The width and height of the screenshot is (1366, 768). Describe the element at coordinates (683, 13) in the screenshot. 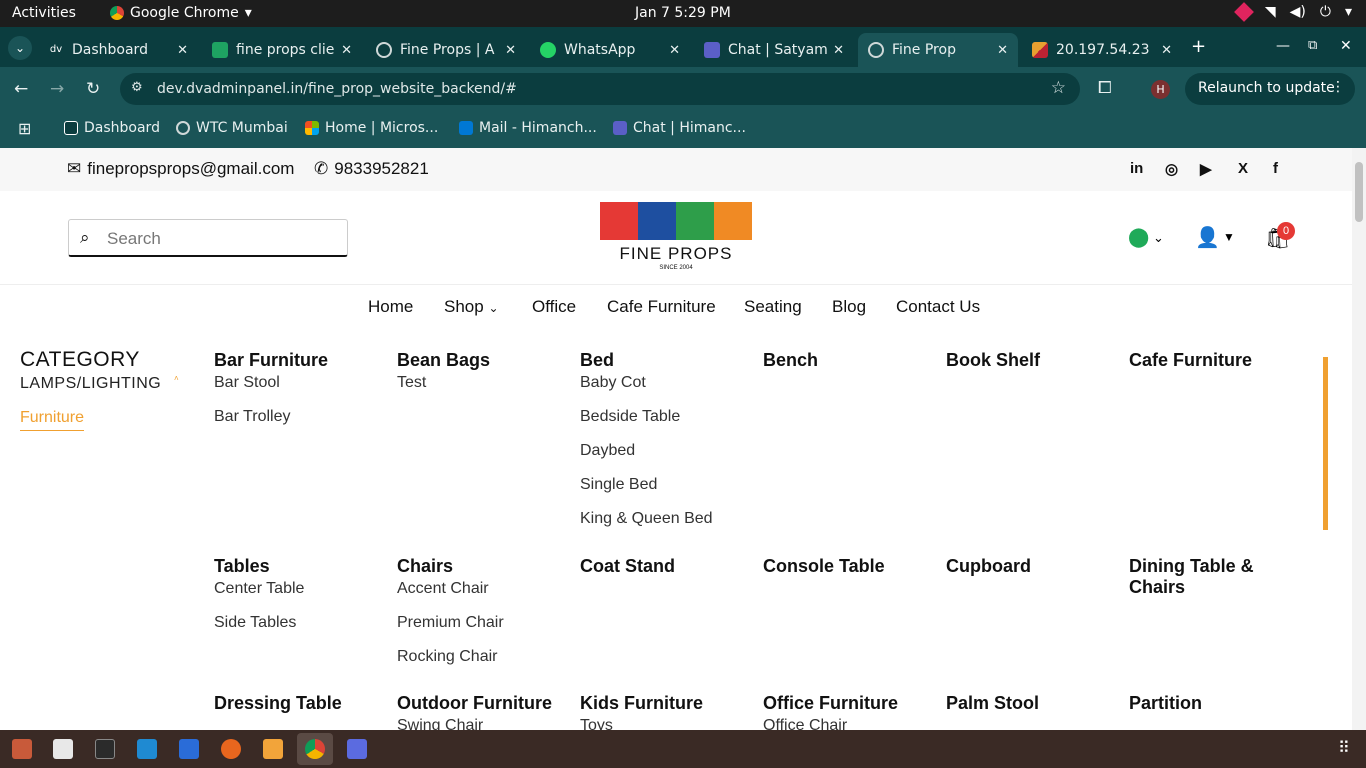

I see `clock: Jan 7 5:29 PM` at that location.